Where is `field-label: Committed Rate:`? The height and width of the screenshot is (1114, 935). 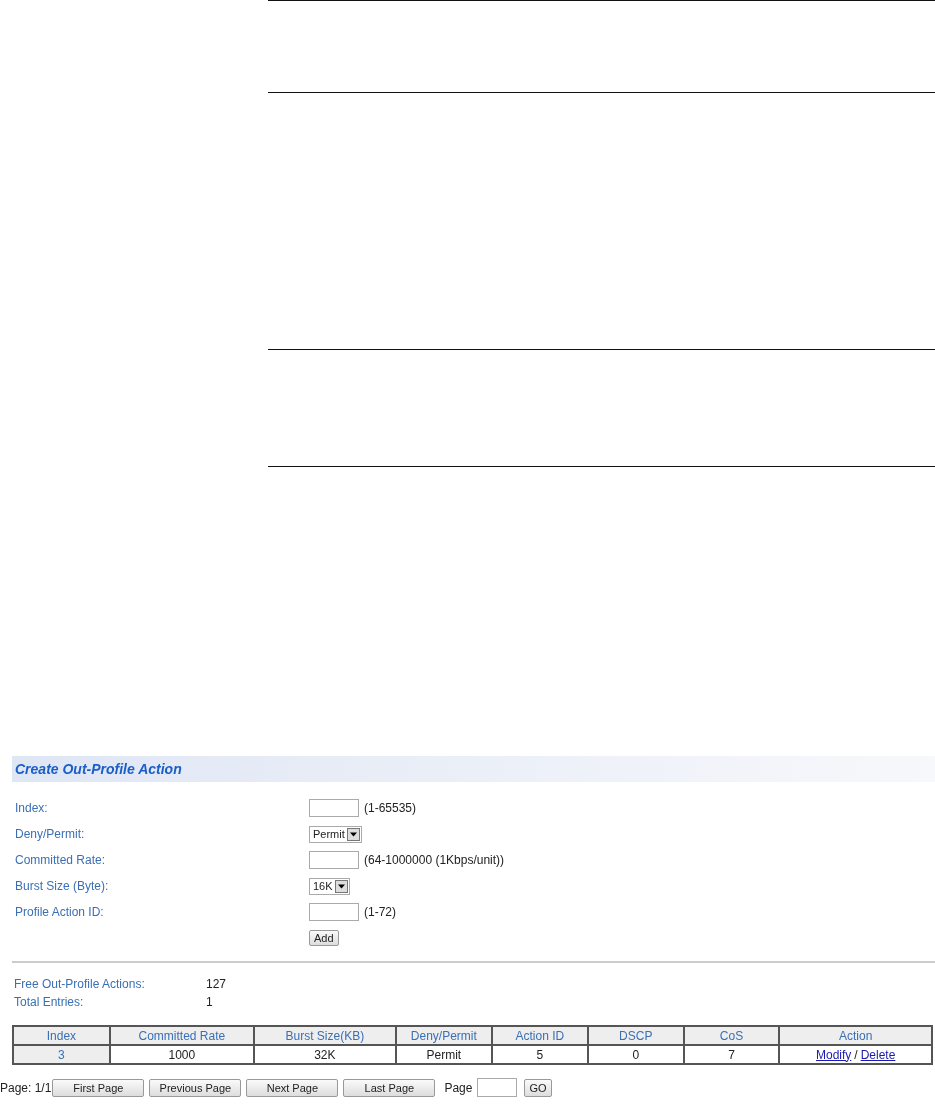 field-label: Committed Rate: is located at coordinates (60, 860).